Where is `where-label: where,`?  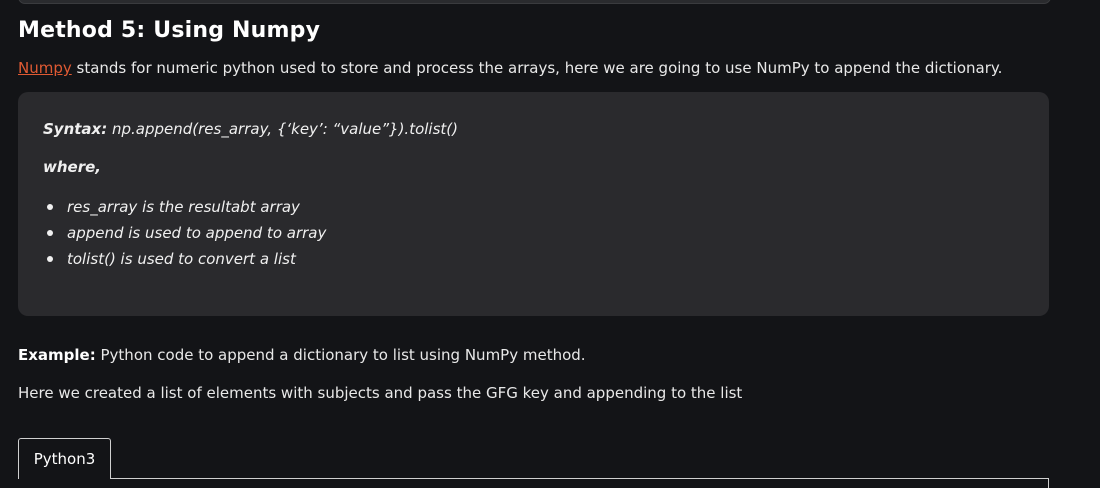
where-label: where, is located at coordinates (72, 167).